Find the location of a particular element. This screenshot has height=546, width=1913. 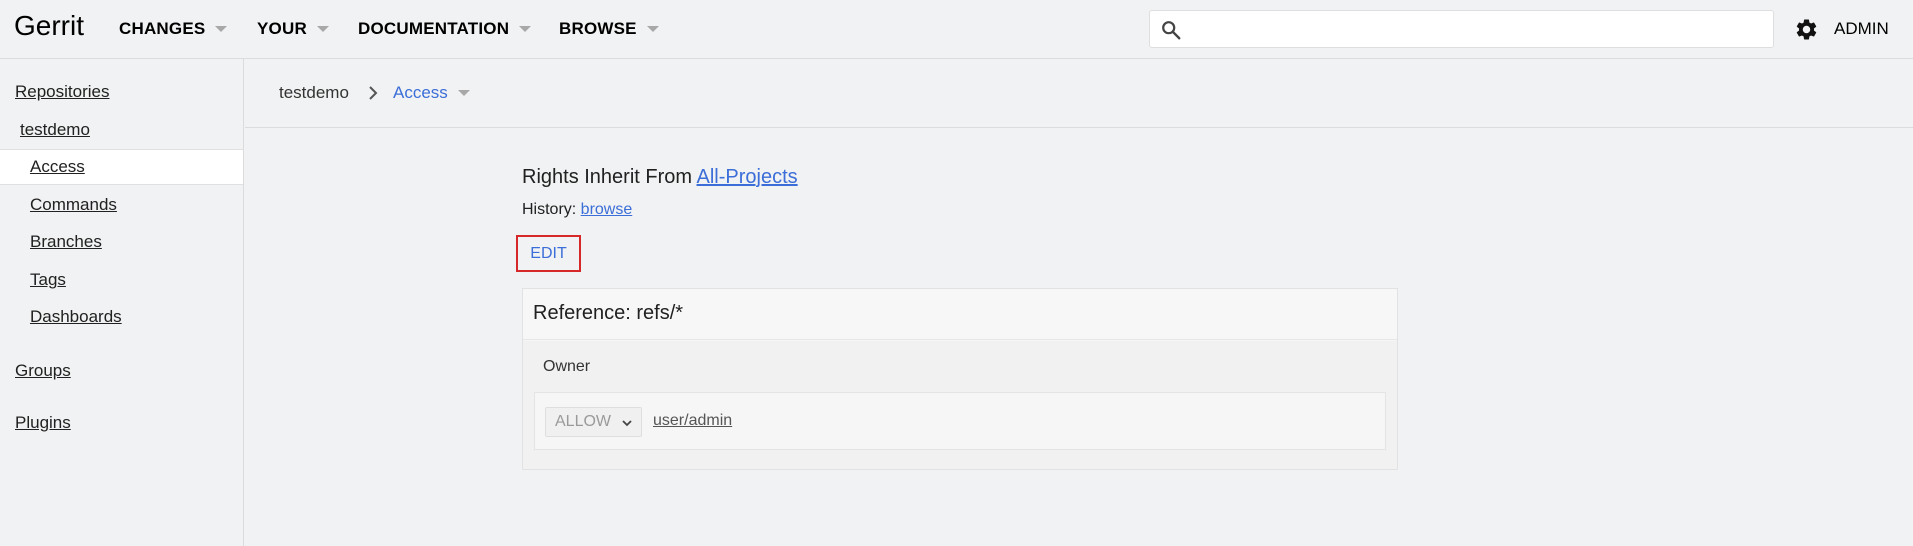

gerrit-logo: Gerrit is located at coordinates (49, 26).